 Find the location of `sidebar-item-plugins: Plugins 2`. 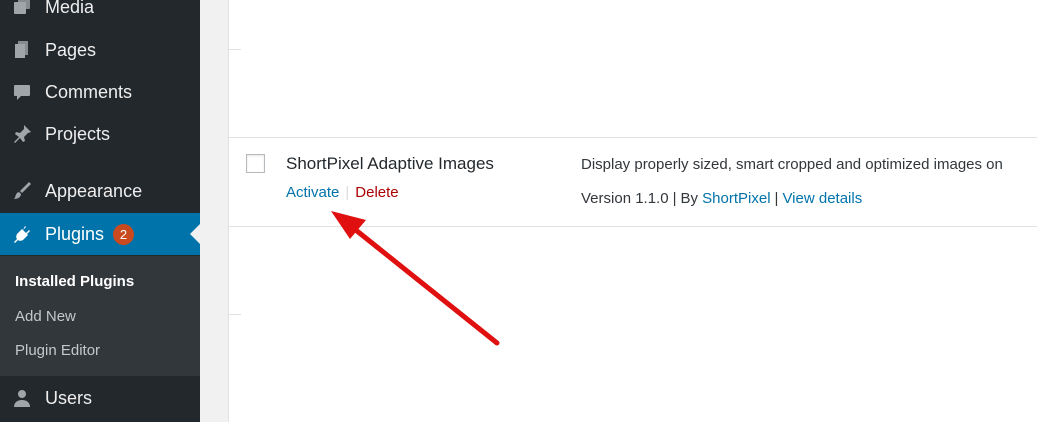

sidebar-item-plugins: Plugins 2 is located at coordinates (100, 234).